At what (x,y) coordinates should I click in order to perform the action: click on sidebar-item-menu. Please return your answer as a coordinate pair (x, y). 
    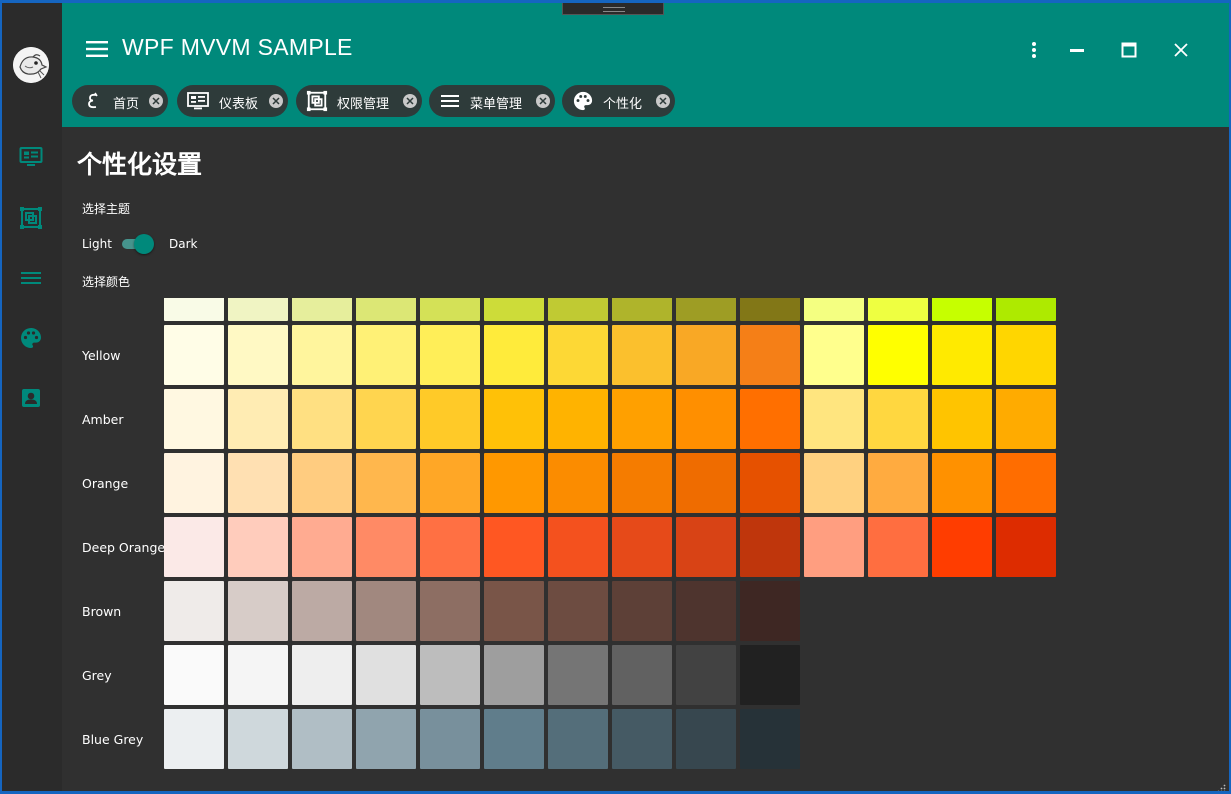
    Looking at the image, I should click on (31, 278).